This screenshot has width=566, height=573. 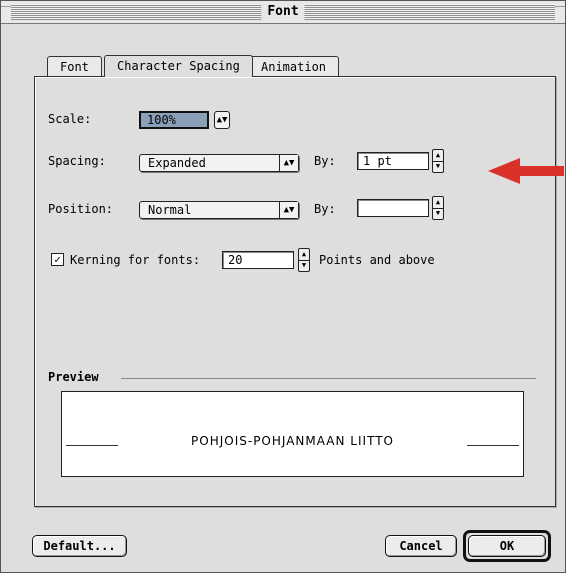 I want to click on kerning-field: 20, so click(x=258, y=260).